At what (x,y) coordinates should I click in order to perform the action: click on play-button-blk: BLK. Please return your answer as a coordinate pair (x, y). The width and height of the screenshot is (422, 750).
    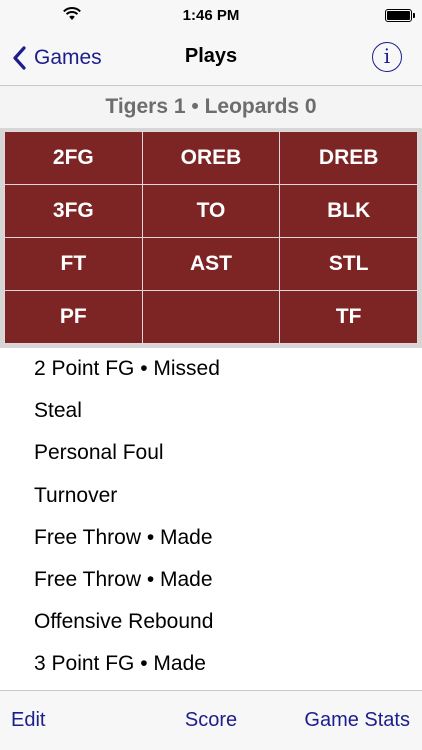
    Looking at the image, I should click on (348, 211).